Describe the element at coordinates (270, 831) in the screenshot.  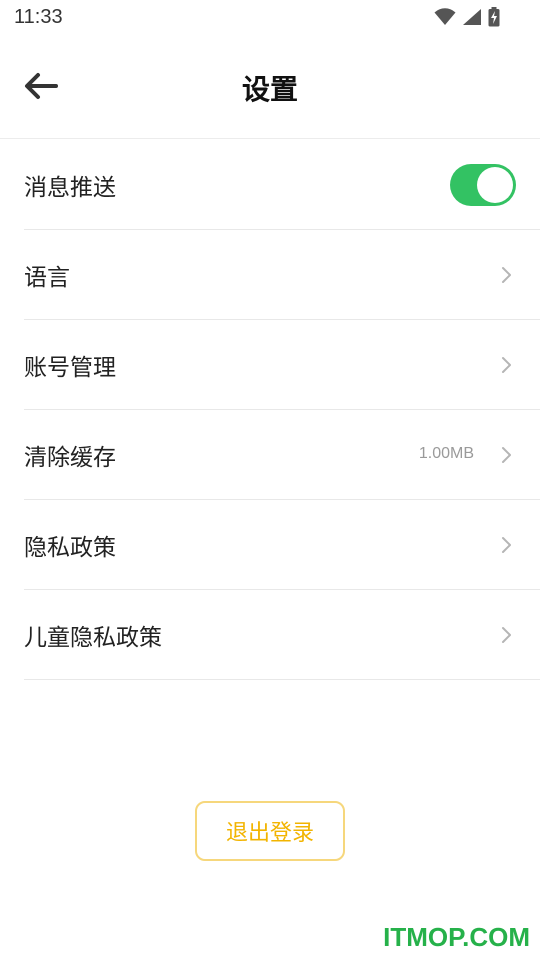
I see `logout-button: 退出登录` at that location.